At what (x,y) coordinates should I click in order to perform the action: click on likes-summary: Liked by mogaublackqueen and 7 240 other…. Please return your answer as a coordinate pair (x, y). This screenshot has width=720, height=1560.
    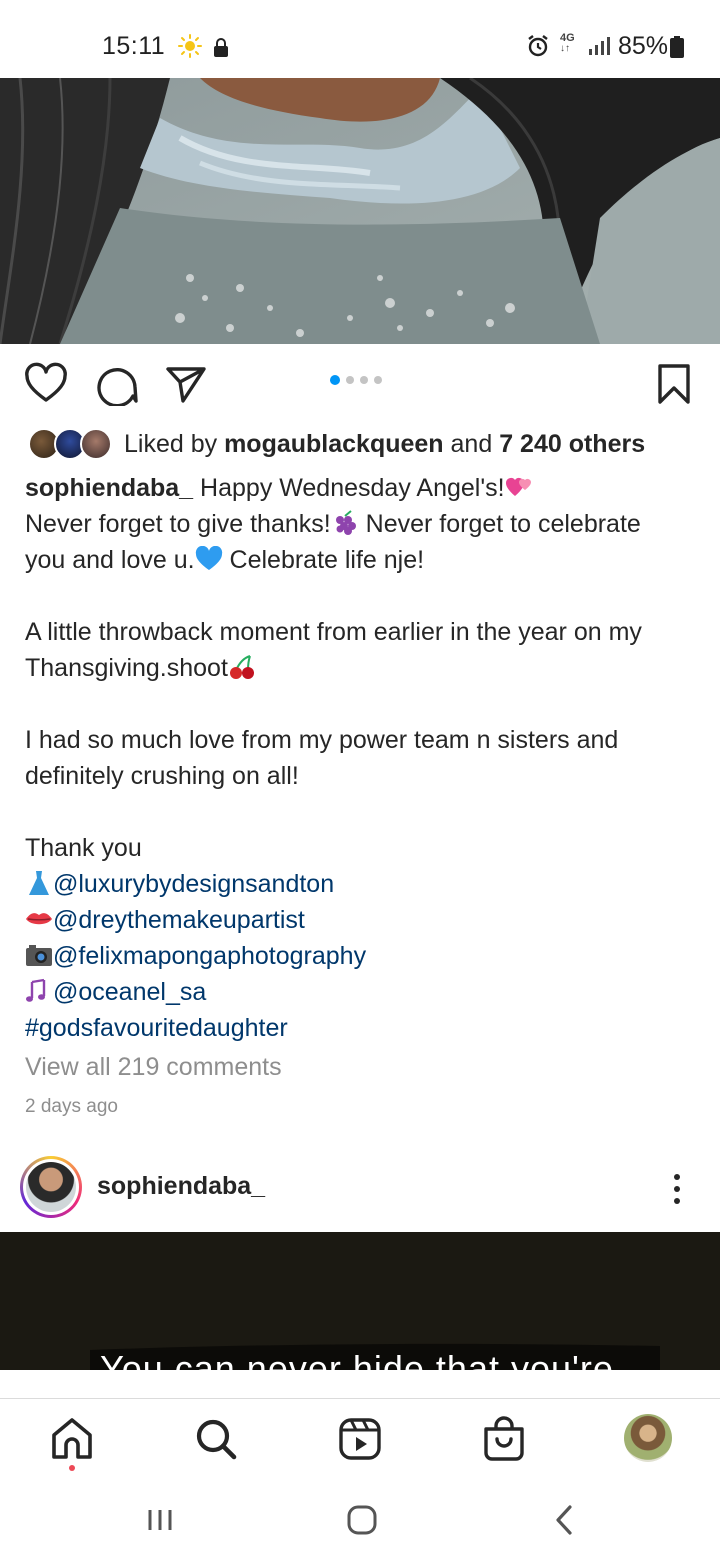
    Looking at the image, I should click on (334, 444).